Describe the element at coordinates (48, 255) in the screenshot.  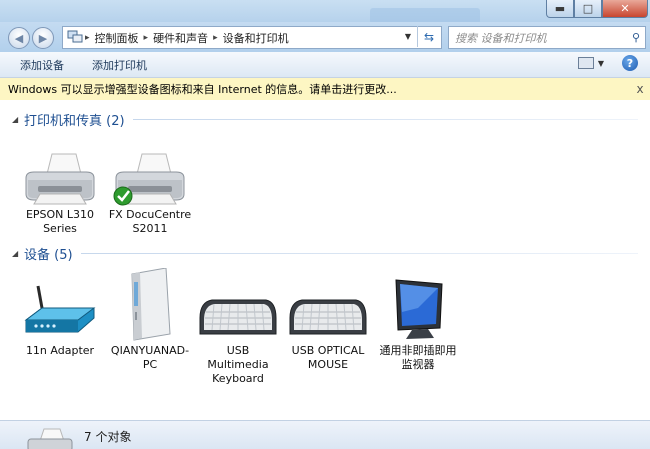
I see `group-title-devices: 设备 (5)` at that location.